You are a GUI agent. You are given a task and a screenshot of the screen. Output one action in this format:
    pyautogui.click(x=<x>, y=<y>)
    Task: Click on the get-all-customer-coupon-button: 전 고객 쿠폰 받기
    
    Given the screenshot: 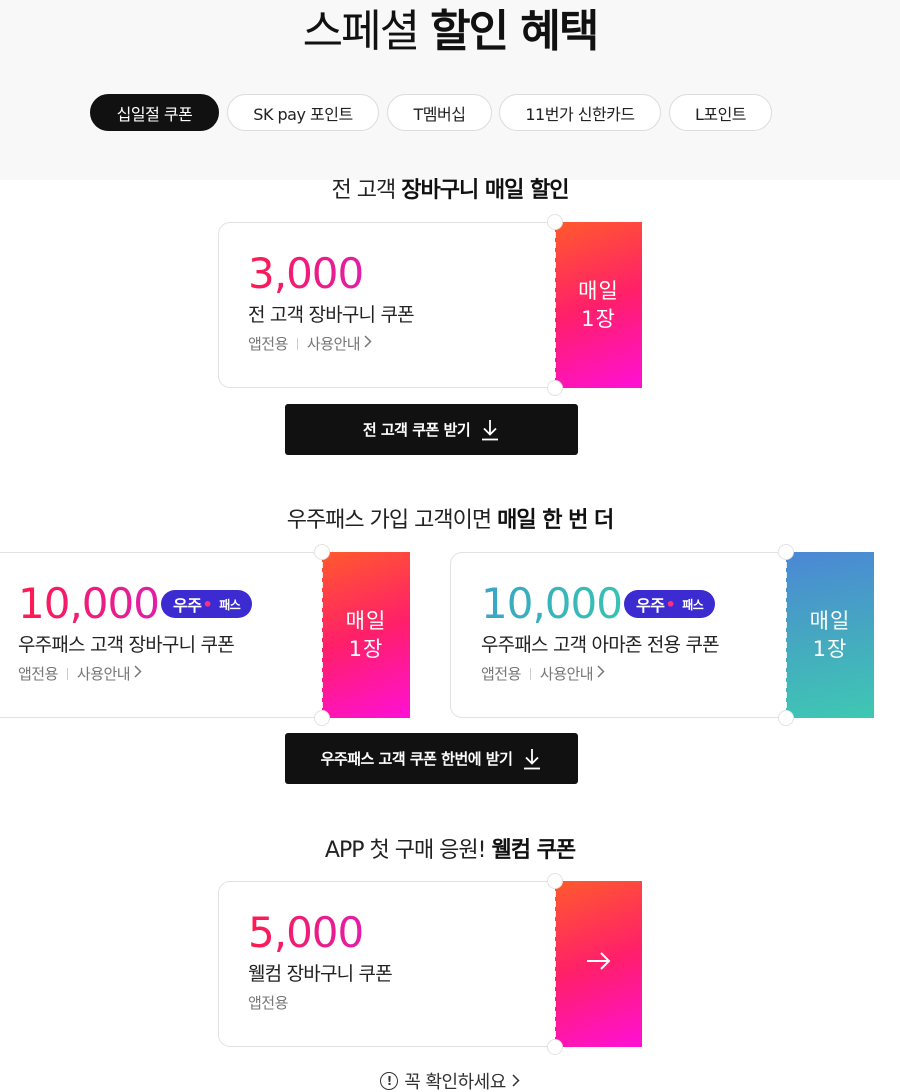 What is the action you would take?
    pyautogui.click(x=431, y=429)
    